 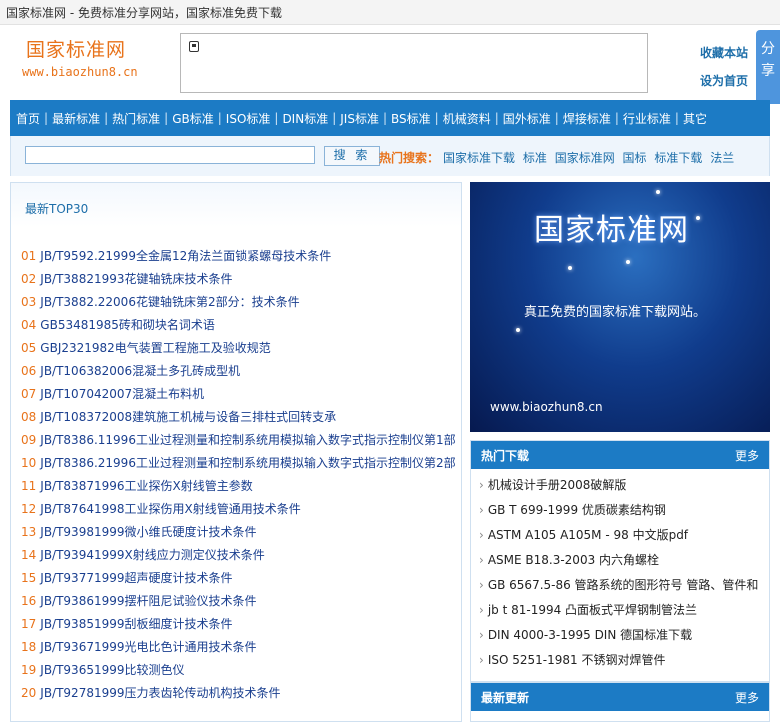 I want to click on top30-list-item: 13 JB/T93981999微小维氏硬度计技术条件, so click(x=238, y=532).